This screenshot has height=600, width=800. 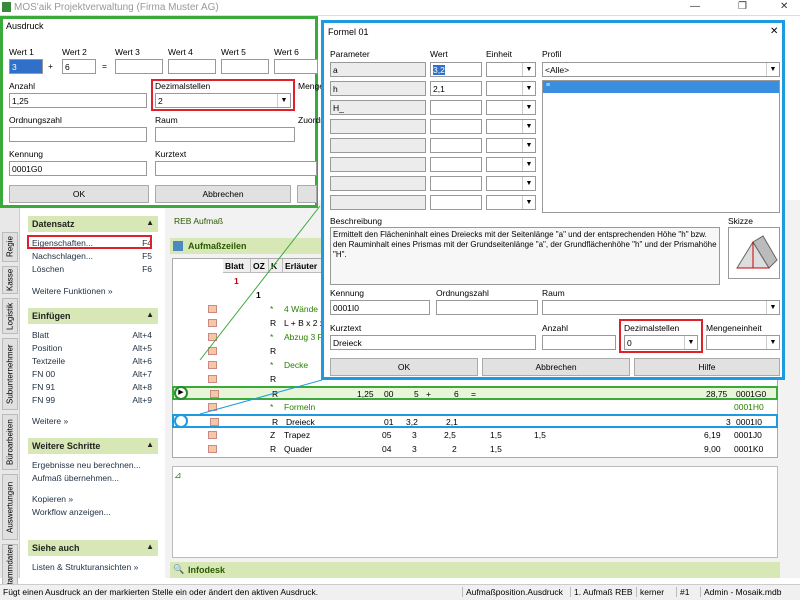 I want to click on wert-a-input: 3,2, so click(x=456, y=69).